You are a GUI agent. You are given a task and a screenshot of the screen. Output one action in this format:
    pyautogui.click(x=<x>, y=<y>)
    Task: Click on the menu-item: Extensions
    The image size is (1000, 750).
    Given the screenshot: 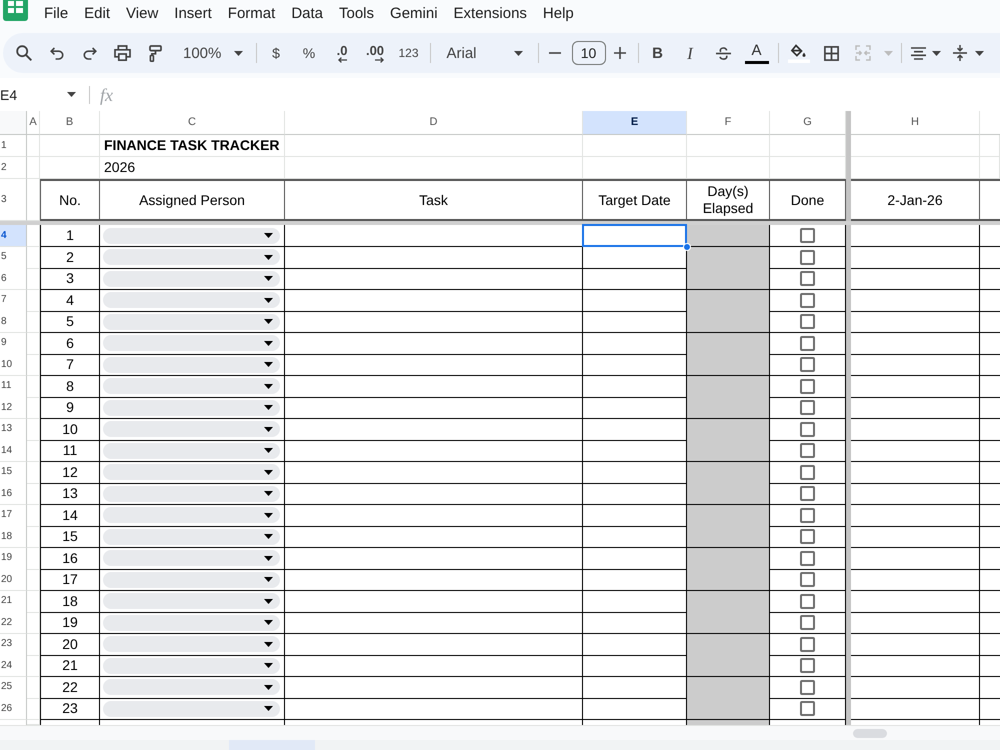 What is the action you would take?
    pyautogui.click(x=490, y=13)
    